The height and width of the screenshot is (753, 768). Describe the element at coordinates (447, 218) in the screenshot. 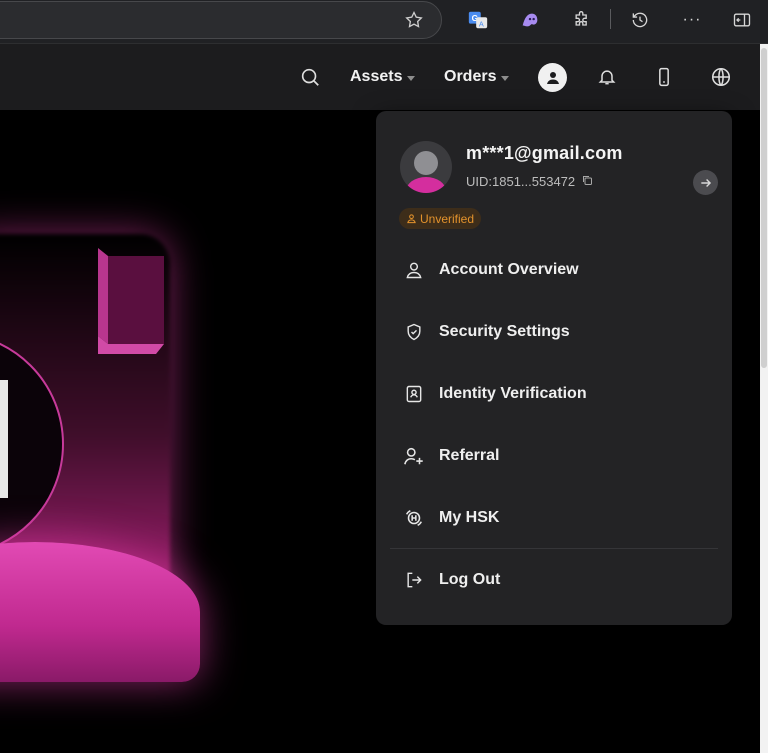

I see `status-text: Unverified` at that location.